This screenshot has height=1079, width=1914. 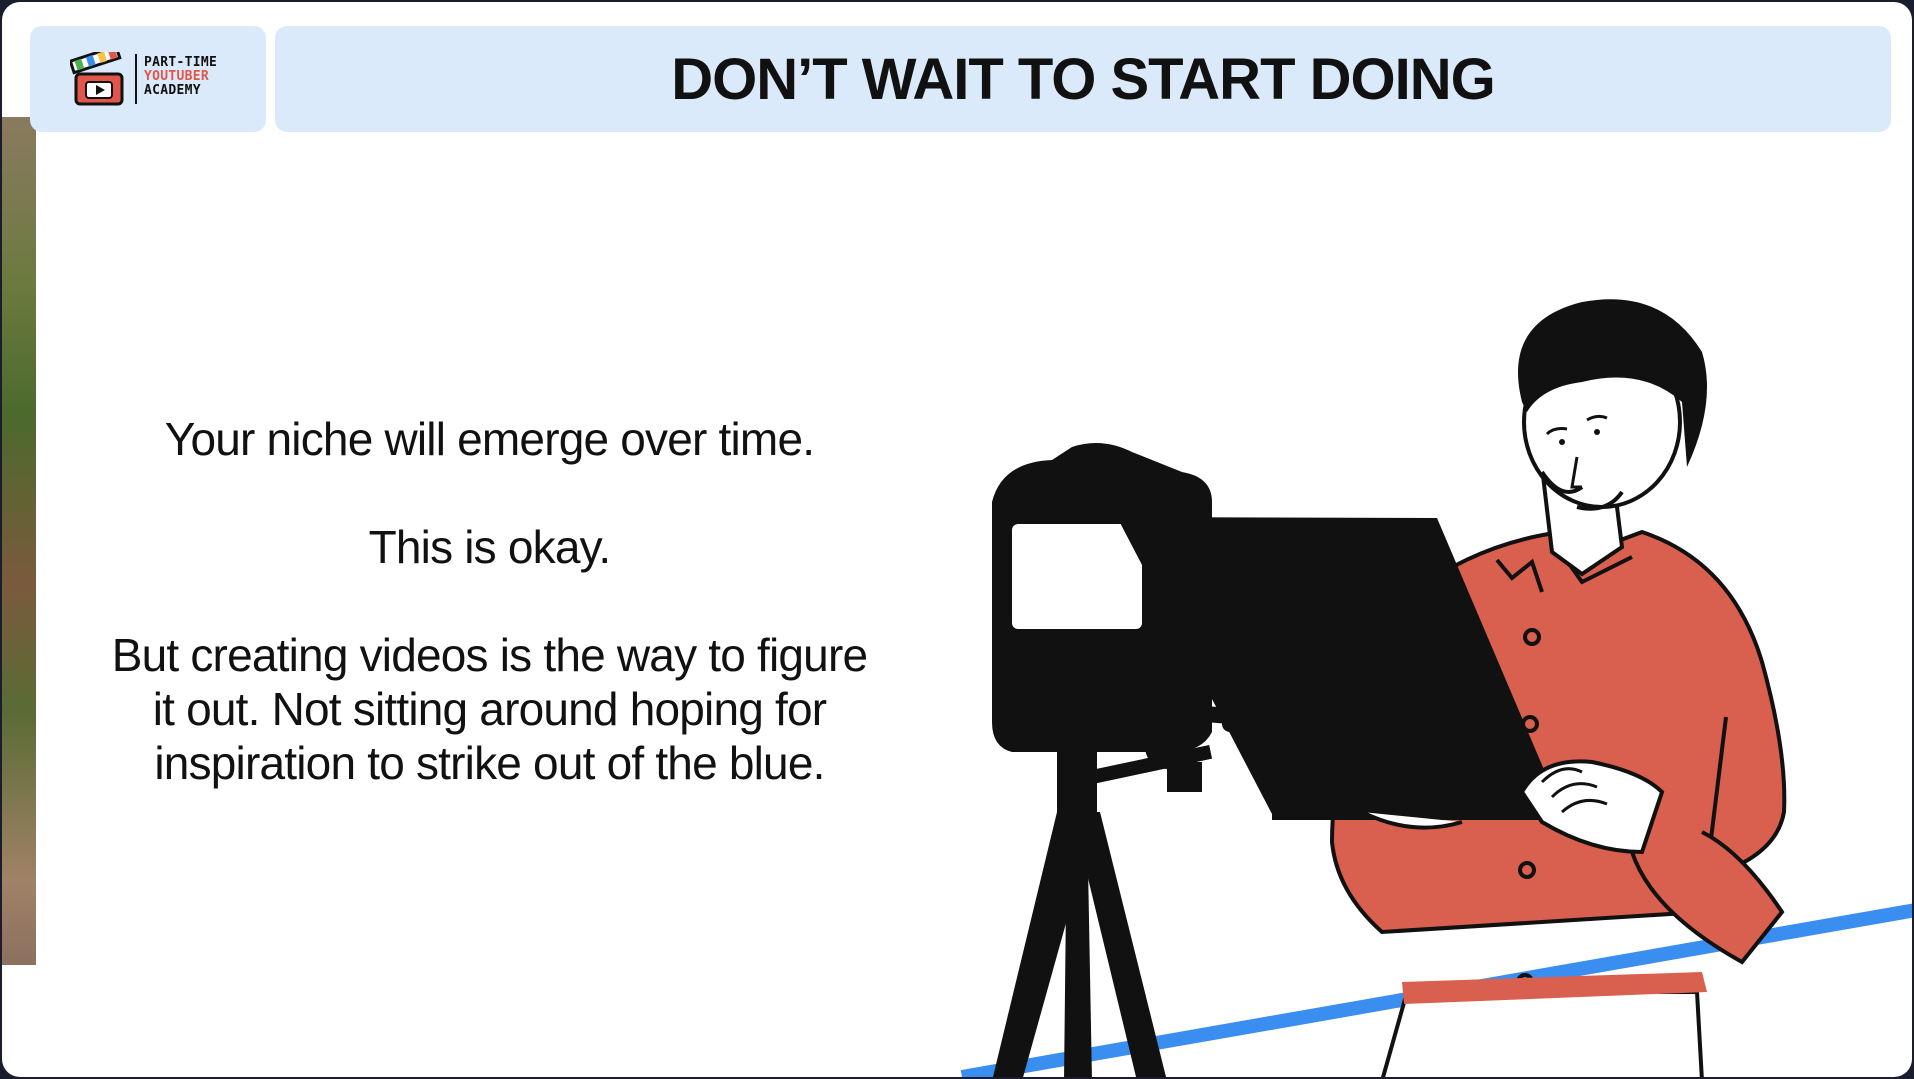 I want to click on logo-wordmark: PART-TIME YOUTUBER ACADEMY, so click(x=180, y=77).